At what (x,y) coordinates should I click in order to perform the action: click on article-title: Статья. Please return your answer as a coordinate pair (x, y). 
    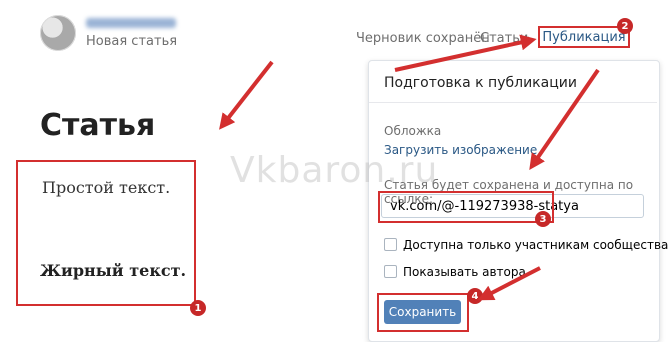
    Looking at the image, I should click on (97, 125).